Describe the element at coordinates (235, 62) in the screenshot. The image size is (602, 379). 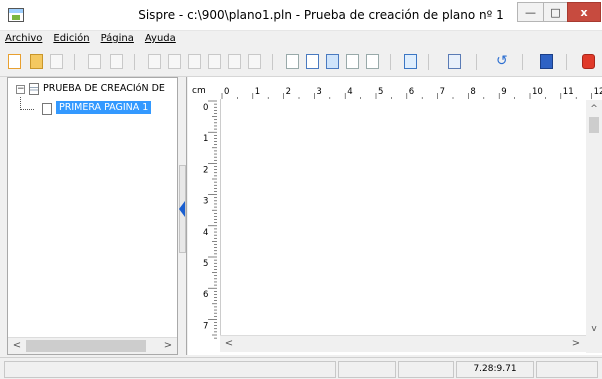
I see `list-icon` at that location.